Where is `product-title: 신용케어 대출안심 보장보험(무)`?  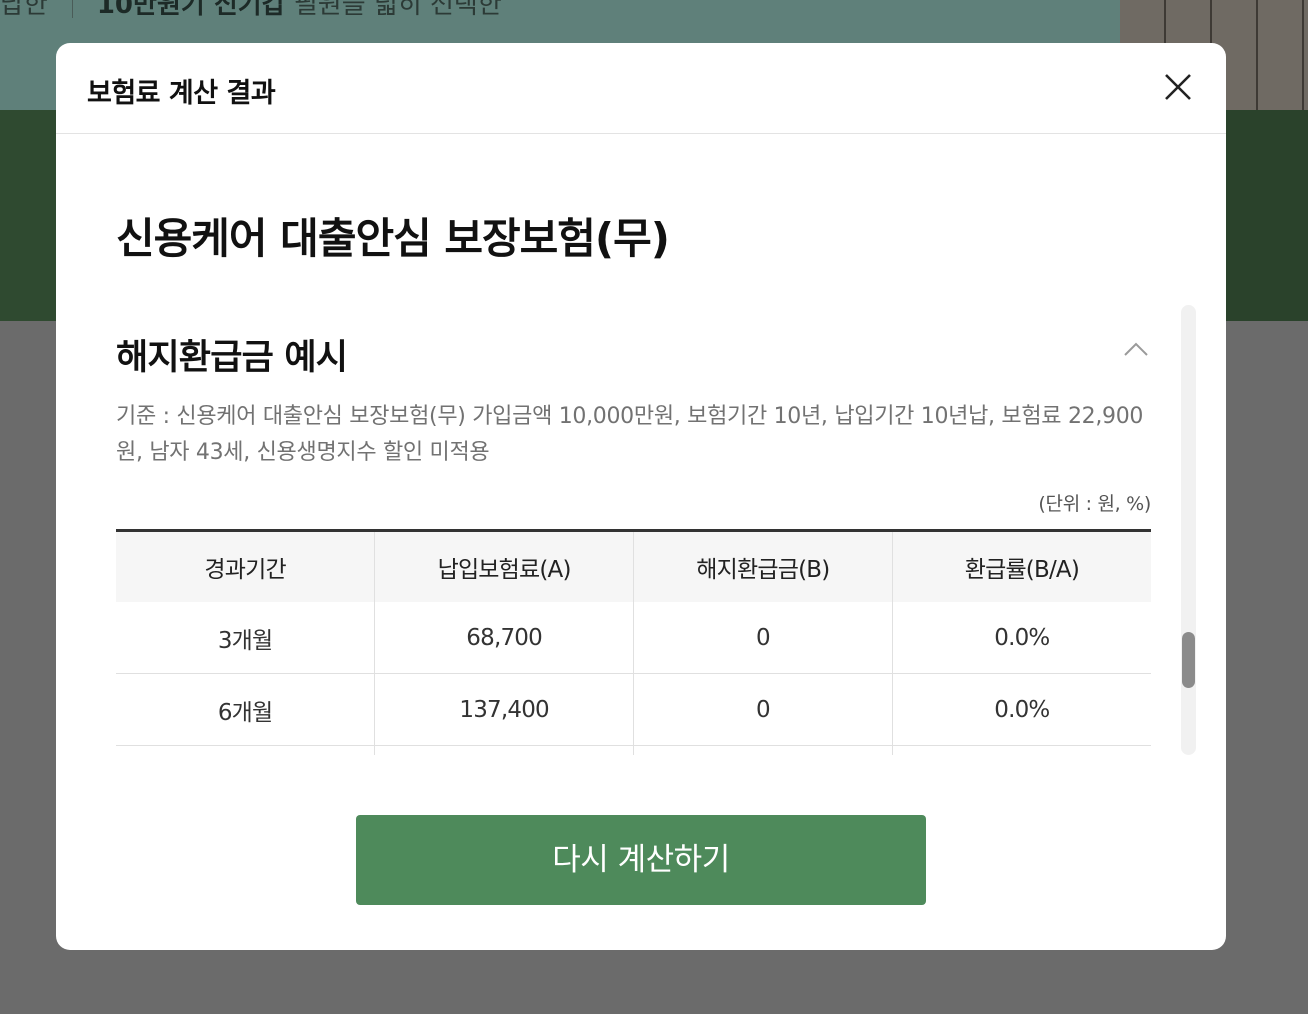
product-title: 신용케어 대출안심 보장보험(무) is located at coordinates (393, 238).